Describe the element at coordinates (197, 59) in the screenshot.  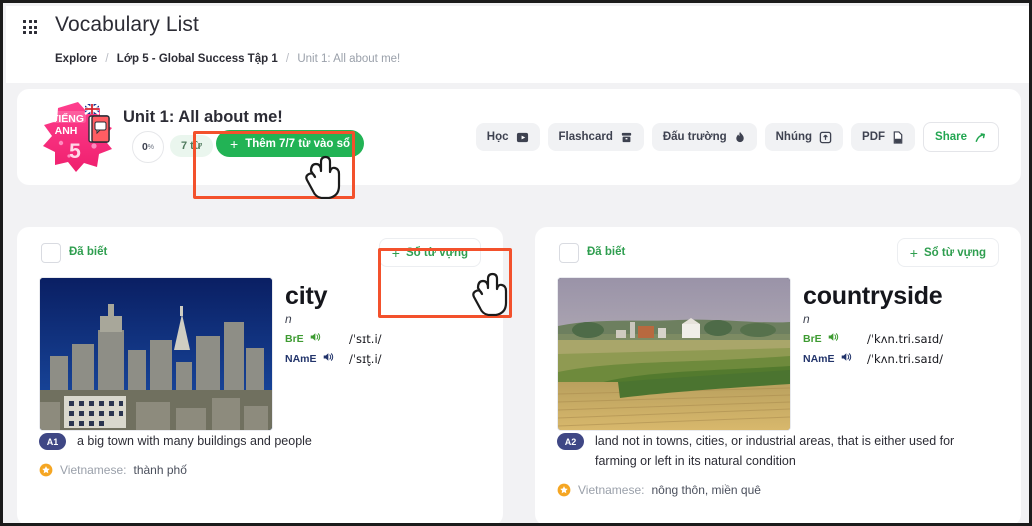
I see `breadcrumb-item-book: Lớp 5 - Global Success Tập 1` at that location.